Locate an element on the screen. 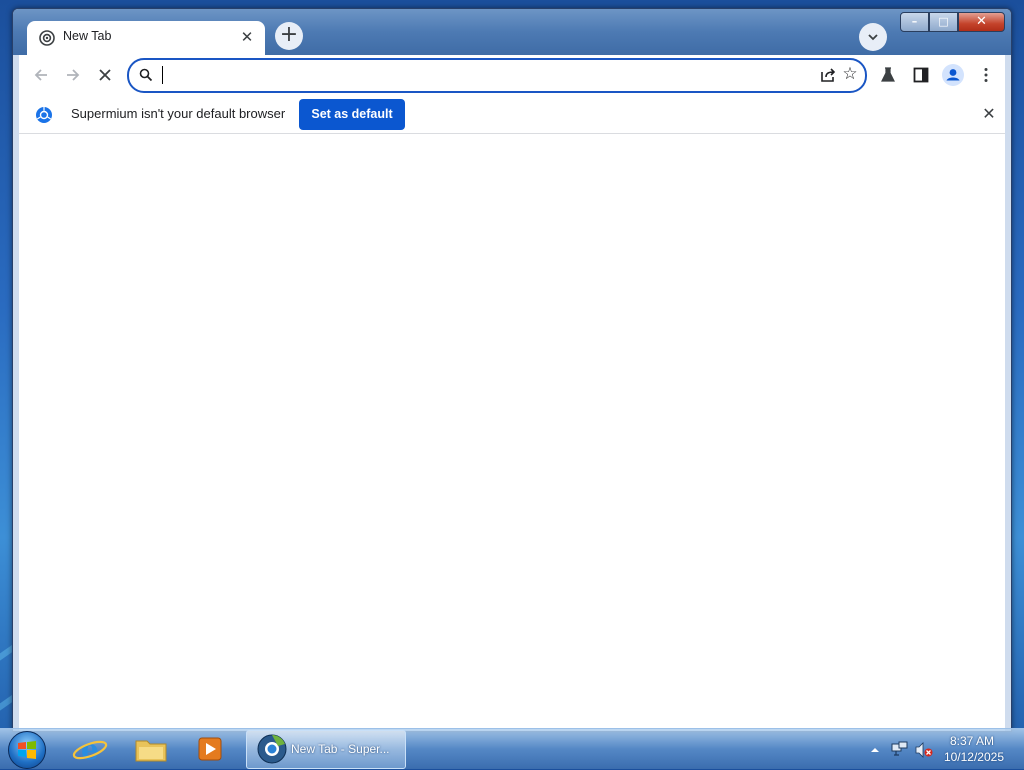 The width and height of the screenshot is (1024, 770). stop-x-icon is located at coordinates (105, 75).